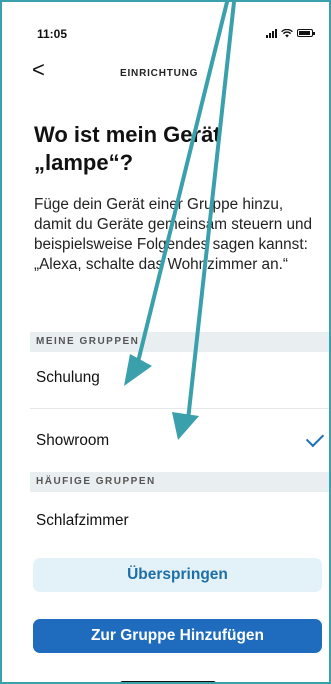 This screenshot has width=331, height=684. Describe the element at coordinates (271, 33) in the screenshot. I see `cellular-signal-icon` at that location.